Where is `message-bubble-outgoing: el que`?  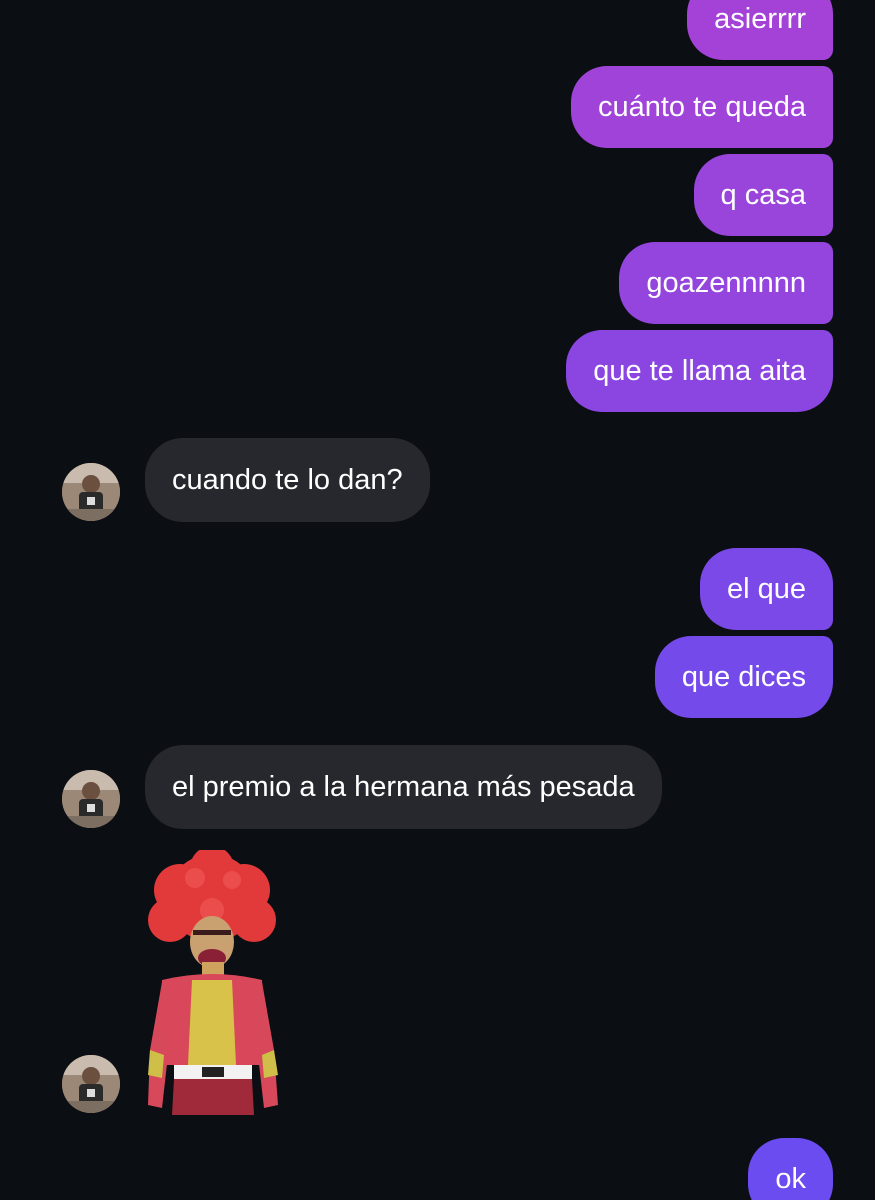 message-bubble-outgoing: el que is located at coordinates (766, 589).